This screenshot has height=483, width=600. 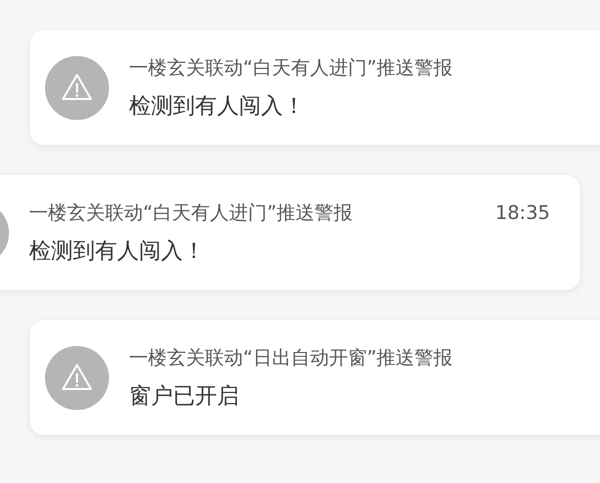 What do you see at coordinates (184, 397) in the screenshot?
I see `notification-message: 窗户已开启` at bounding box center [184, 397].